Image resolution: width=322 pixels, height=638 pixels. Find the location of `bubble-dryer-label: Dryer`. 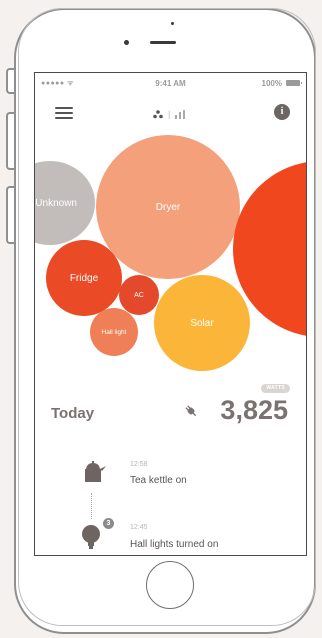

bubble-dryer-label: Dryer is located at coordinates (168, 207).